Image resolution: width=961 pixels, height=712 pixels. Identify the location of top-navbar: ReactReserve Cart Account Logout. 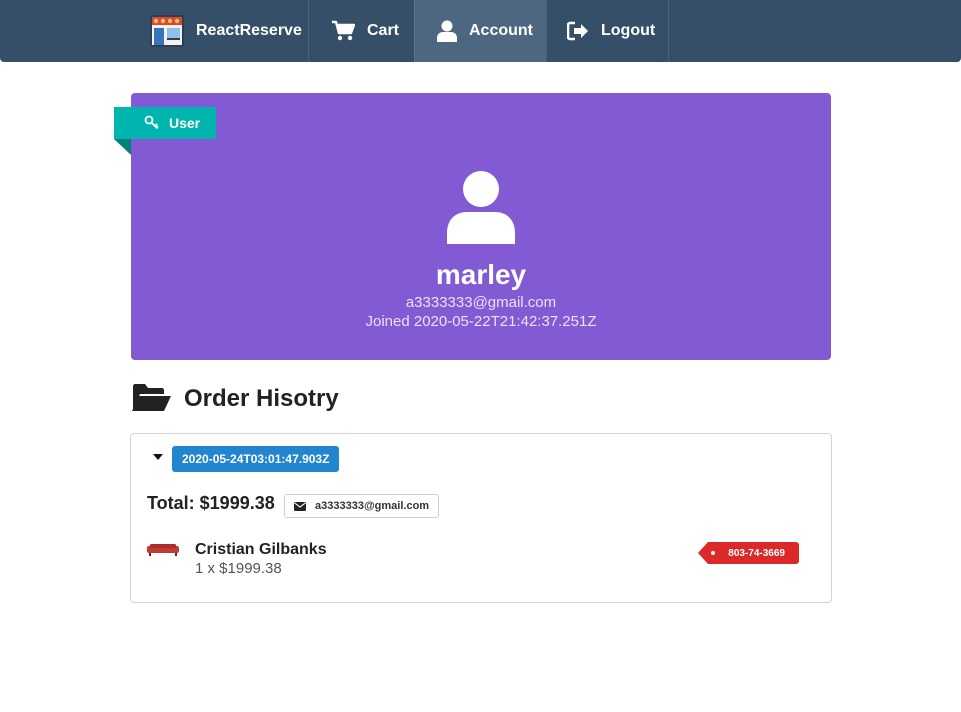
(480, 31).